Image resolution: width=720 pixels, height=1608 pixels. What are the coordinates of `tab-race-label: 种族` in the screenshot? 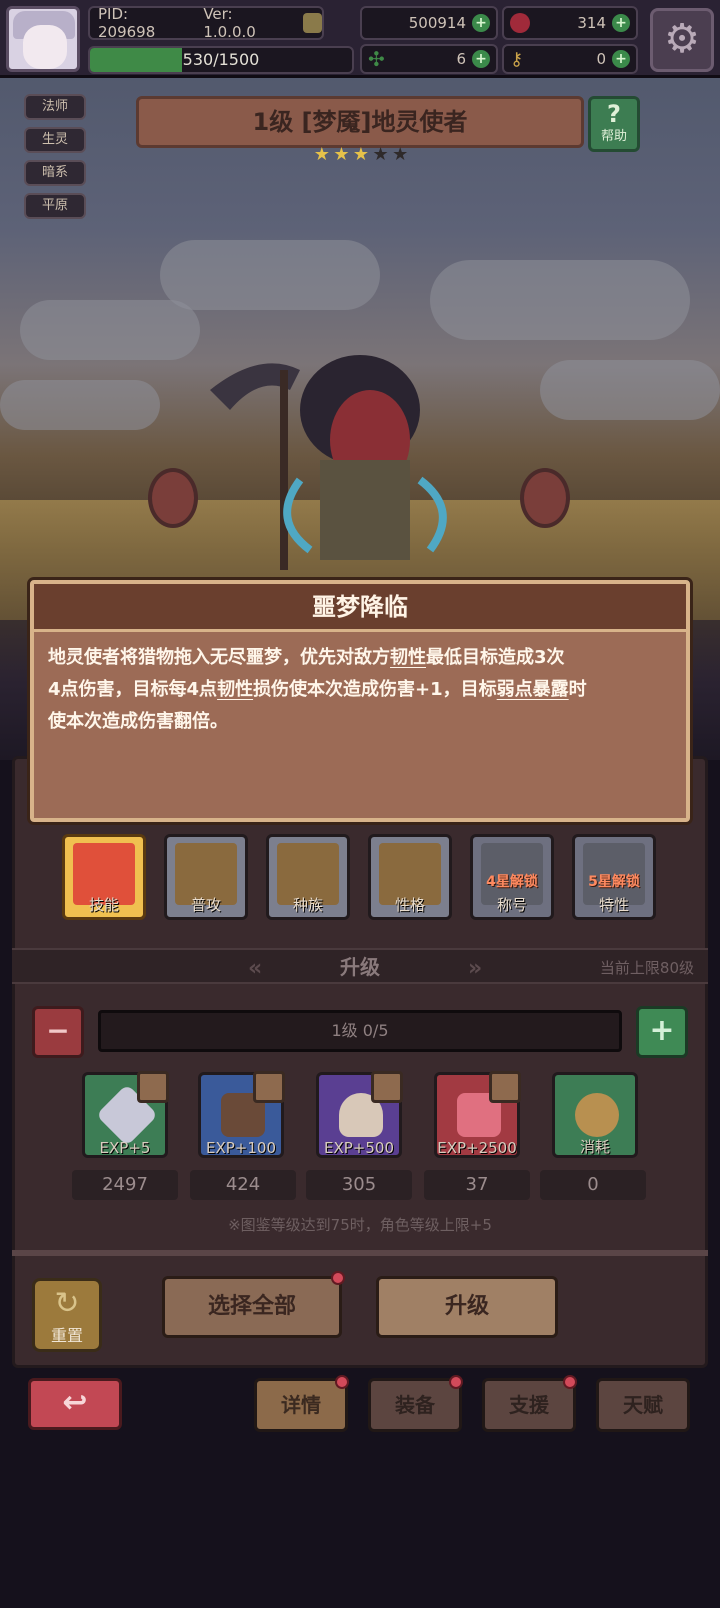 It's located at (307, 905).